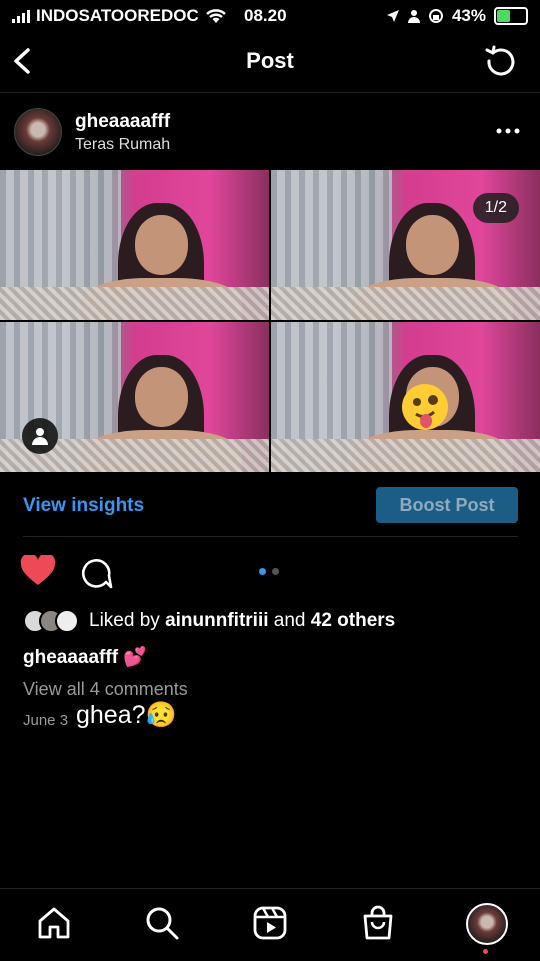  I want to click on post-location: Teras Rumah, so click(122, 145).